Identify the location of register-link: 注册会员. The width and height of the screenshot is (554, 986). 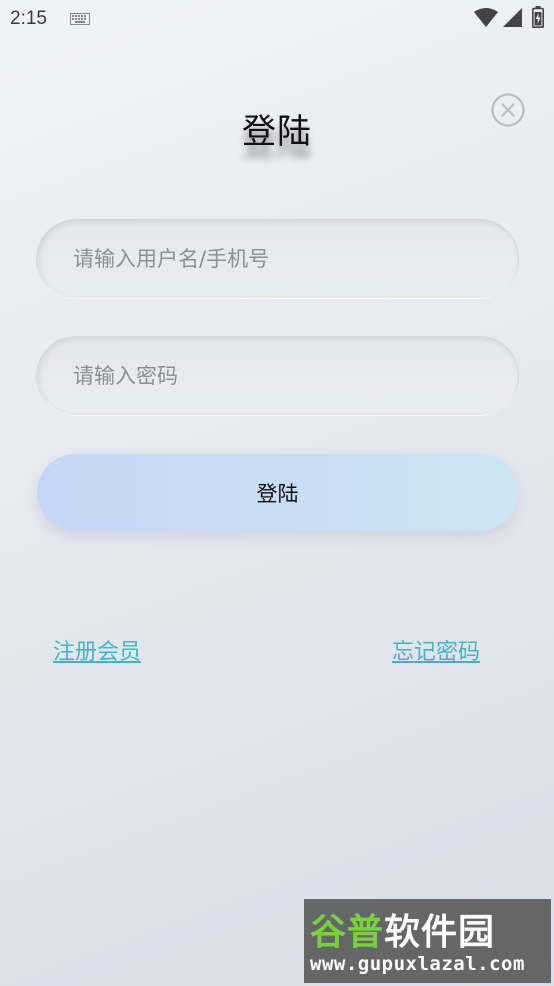
(97, 650).